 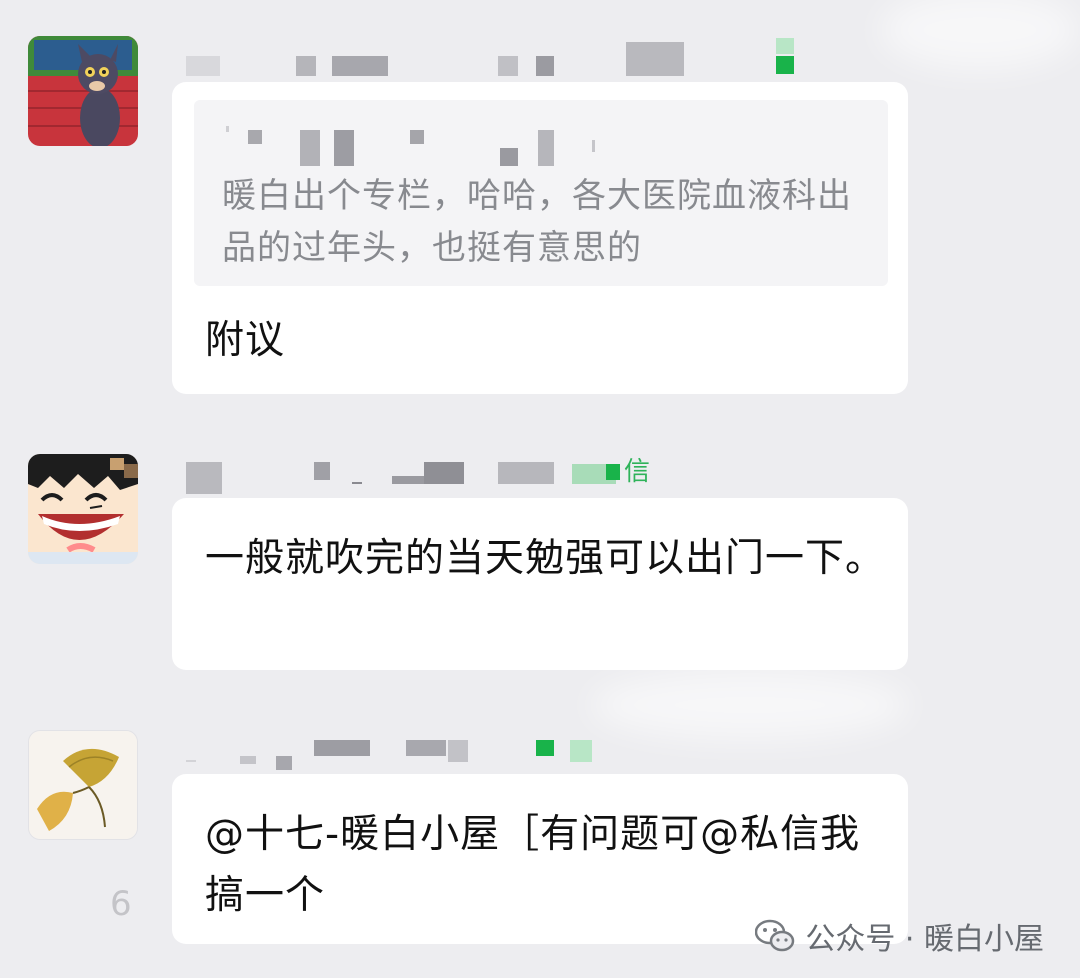 I want to click on avatar-ginkgo, so click(x=83, y=785).